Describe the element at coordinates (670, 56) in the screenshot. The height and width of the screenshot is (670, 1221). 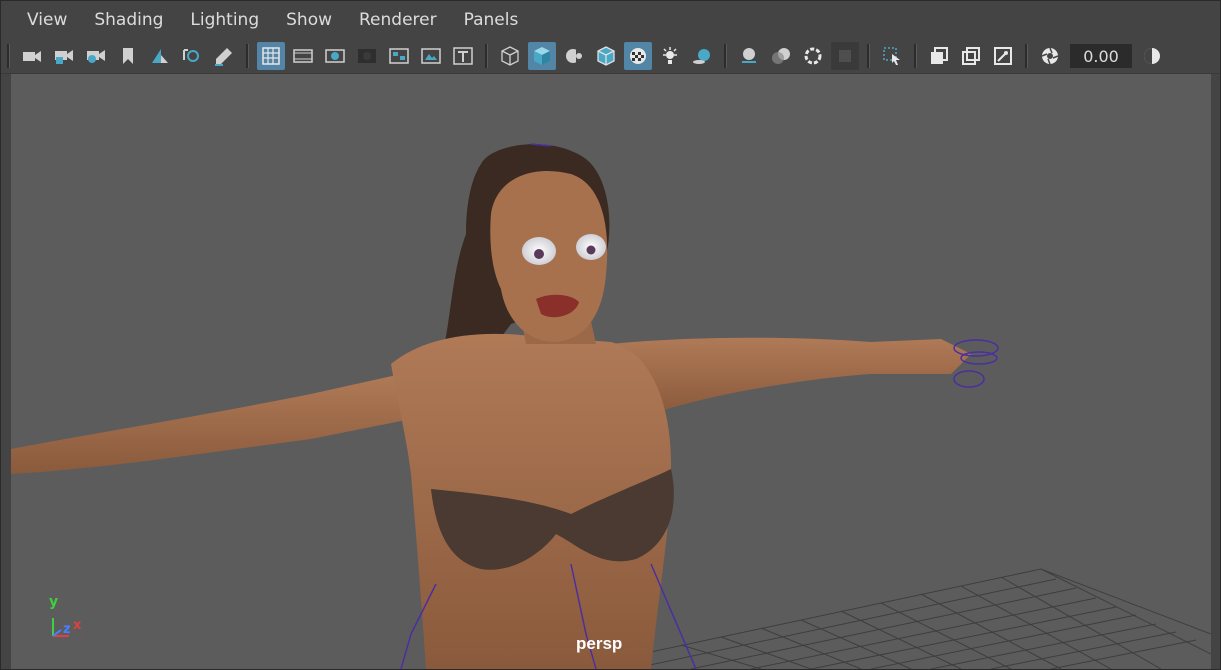
I see `use-all-lights-icon` at that location.